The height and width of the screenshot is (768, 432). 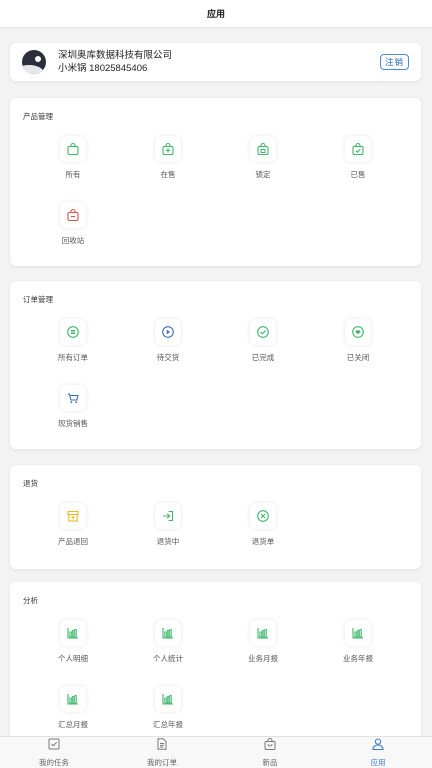 I want to click on tile-label: 产品退回, so click(x=73, y=541).